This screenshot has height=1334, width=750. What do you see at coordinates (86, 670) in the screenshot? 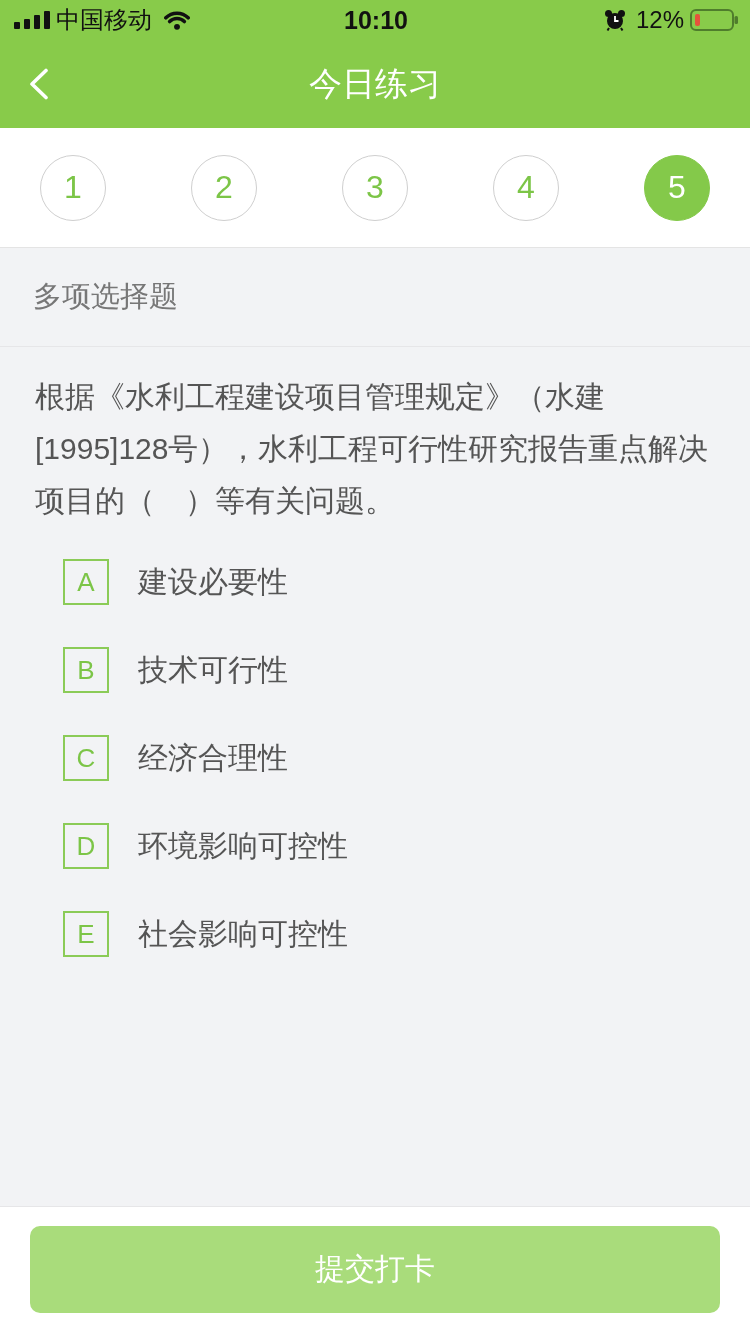
I see `option-letter-box: B` at bounding box center [86, 670].